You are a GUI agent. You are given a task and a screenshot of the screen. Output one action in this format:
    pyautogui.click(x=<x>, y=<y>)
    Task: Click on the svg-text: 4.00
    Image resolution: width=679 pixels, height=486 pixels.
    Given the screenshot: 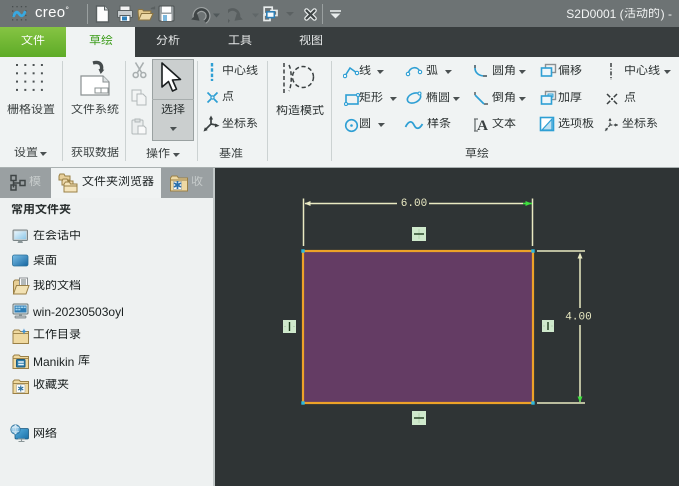 What is the action you would take?
    pyautogui.click(x=578, y=318)
    